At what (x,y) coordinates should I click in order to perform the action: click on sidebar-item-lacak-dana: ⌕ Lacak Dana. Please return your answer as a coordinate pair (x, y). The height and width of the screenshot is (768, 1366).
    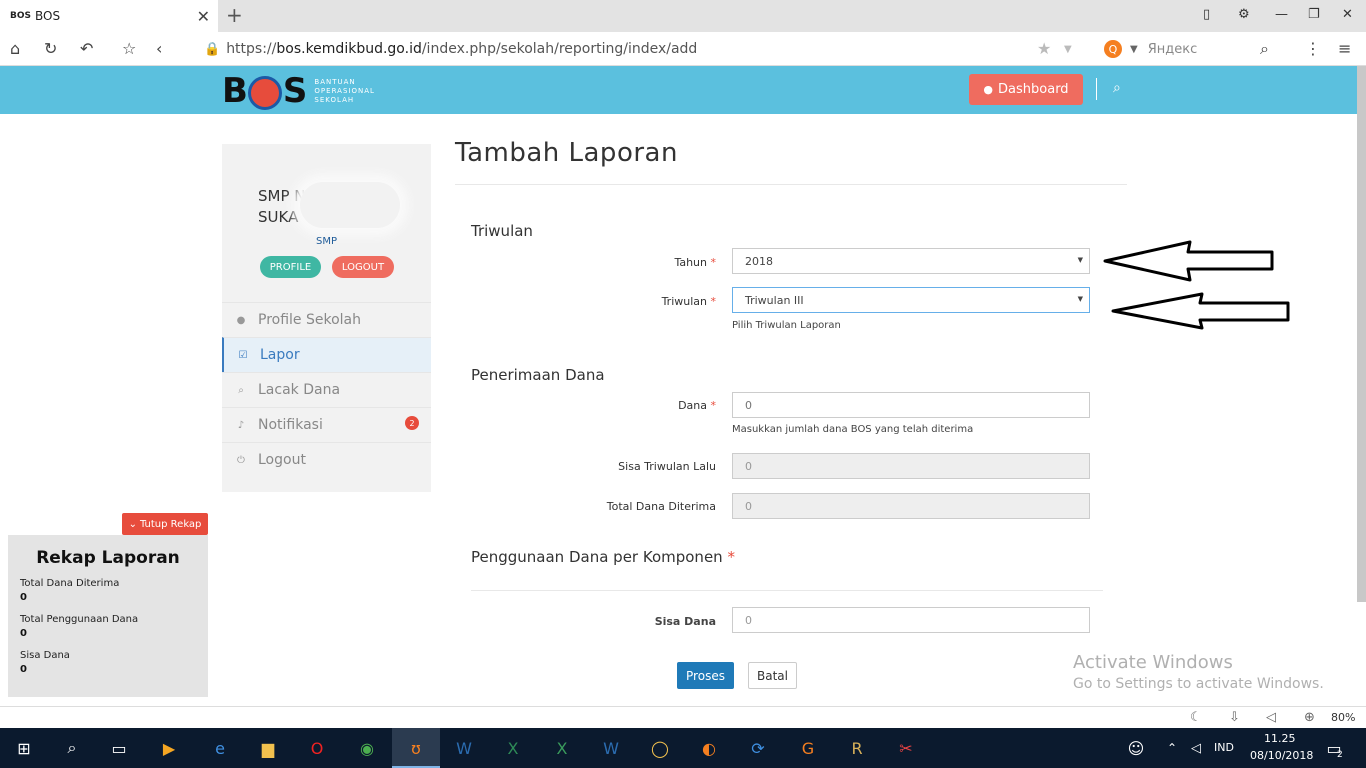
    Looking at the image, I should click on (326, 389).